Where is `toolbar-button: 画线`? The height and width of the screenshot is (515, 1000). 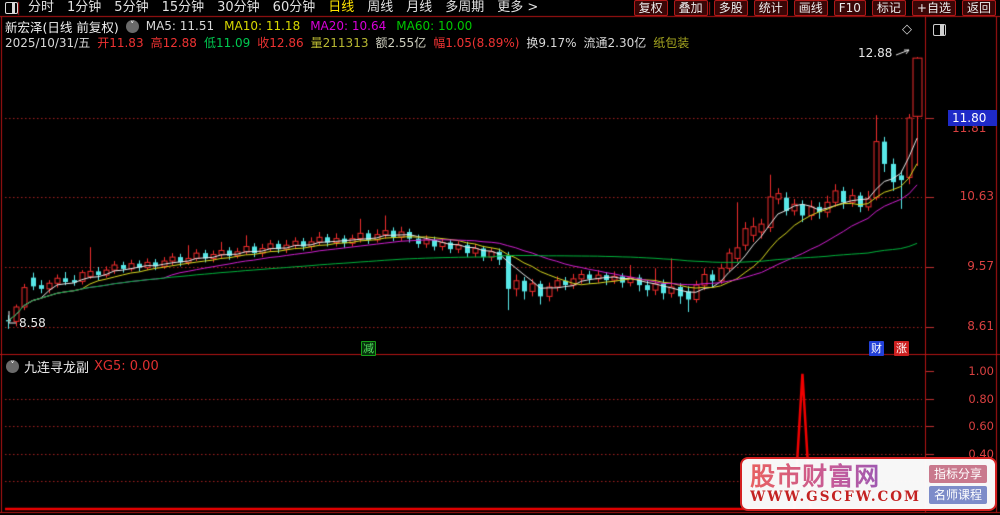 toolbar-button: 画线 is located at coordinates (810, 8).